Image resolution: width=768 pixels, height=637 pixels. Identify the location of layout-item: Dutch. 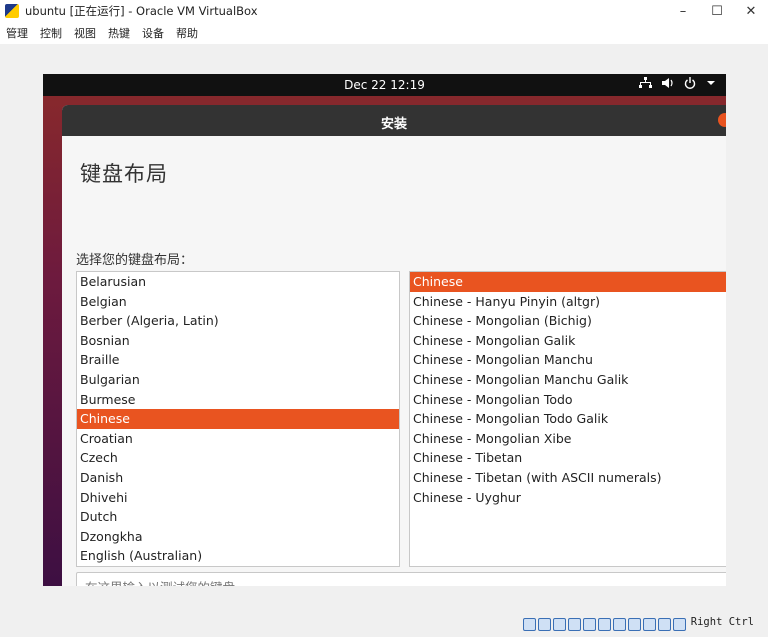
(238, 517).